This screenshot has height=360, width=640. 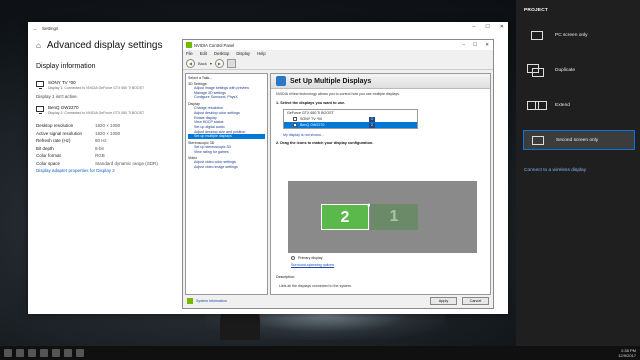 I want to click on back-icon: ◀, so click(x=190, y=63).